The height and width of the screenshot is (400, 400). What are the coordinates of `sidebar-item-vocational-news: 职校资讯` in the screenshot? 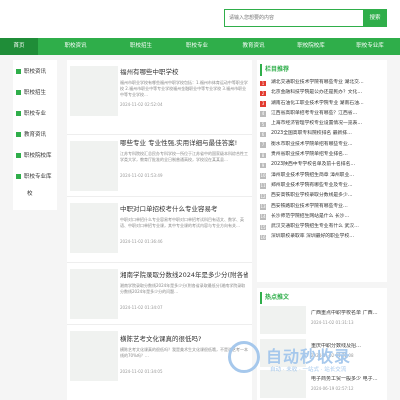 It's located at (35, 72).